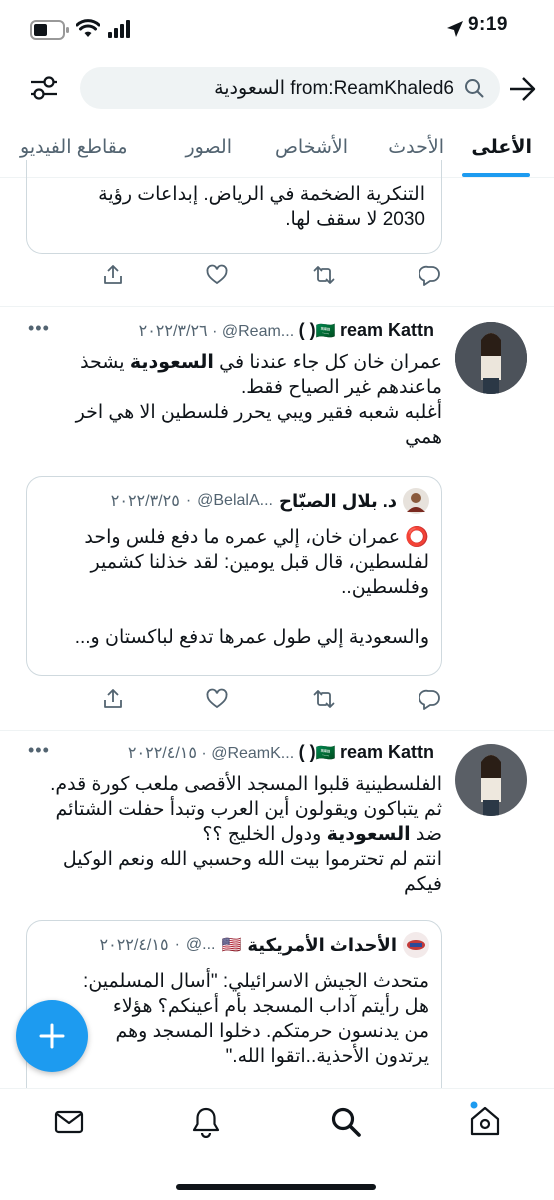  I want to click on quote-display-name: الأحداث الأمريكية, so click(322, 944).